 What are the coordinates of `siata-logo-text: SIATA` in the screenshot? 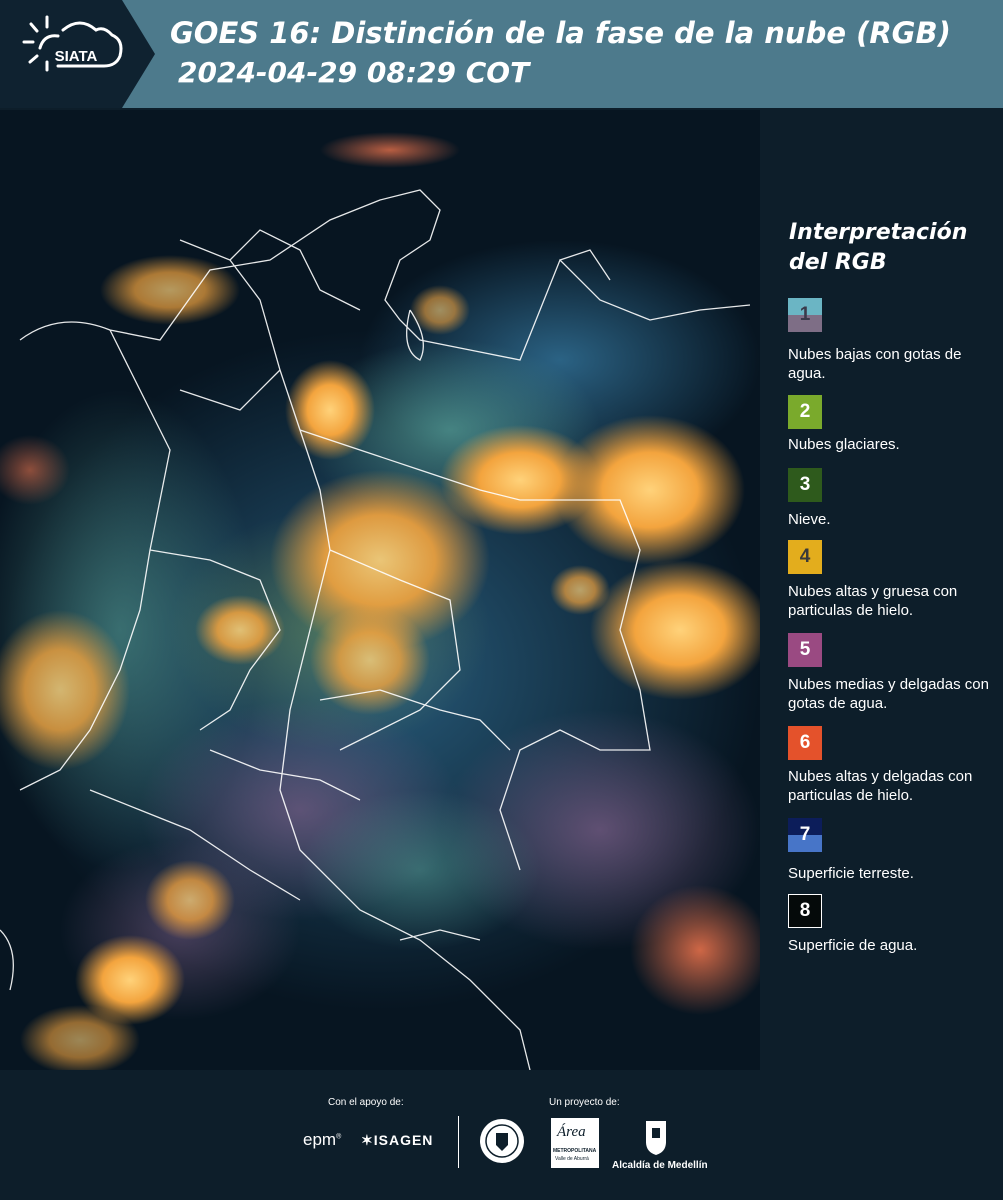 It's located at (76, 56).